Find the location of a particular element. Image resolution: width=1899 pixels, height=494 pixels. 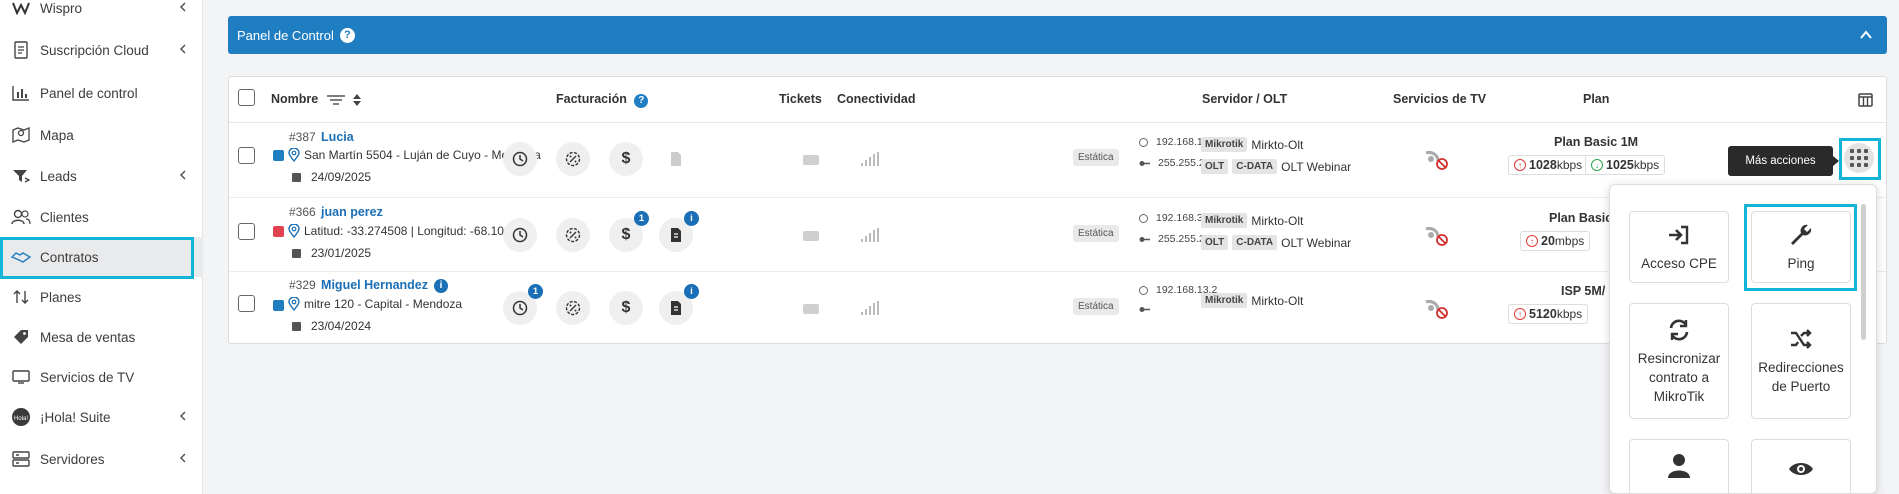

contract-id: #366 juan perez is located at coordinates (336, 212).